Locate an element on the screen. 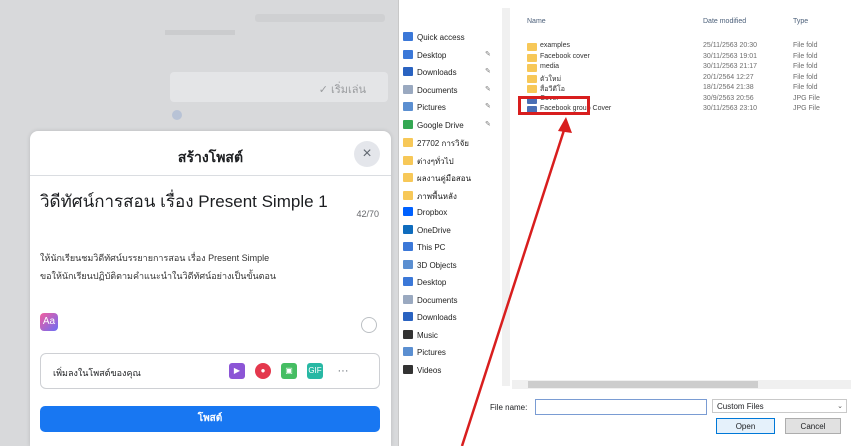 The height and width of the screenshot is (446, 851). arrow-line is located at coordinates (514, 284).